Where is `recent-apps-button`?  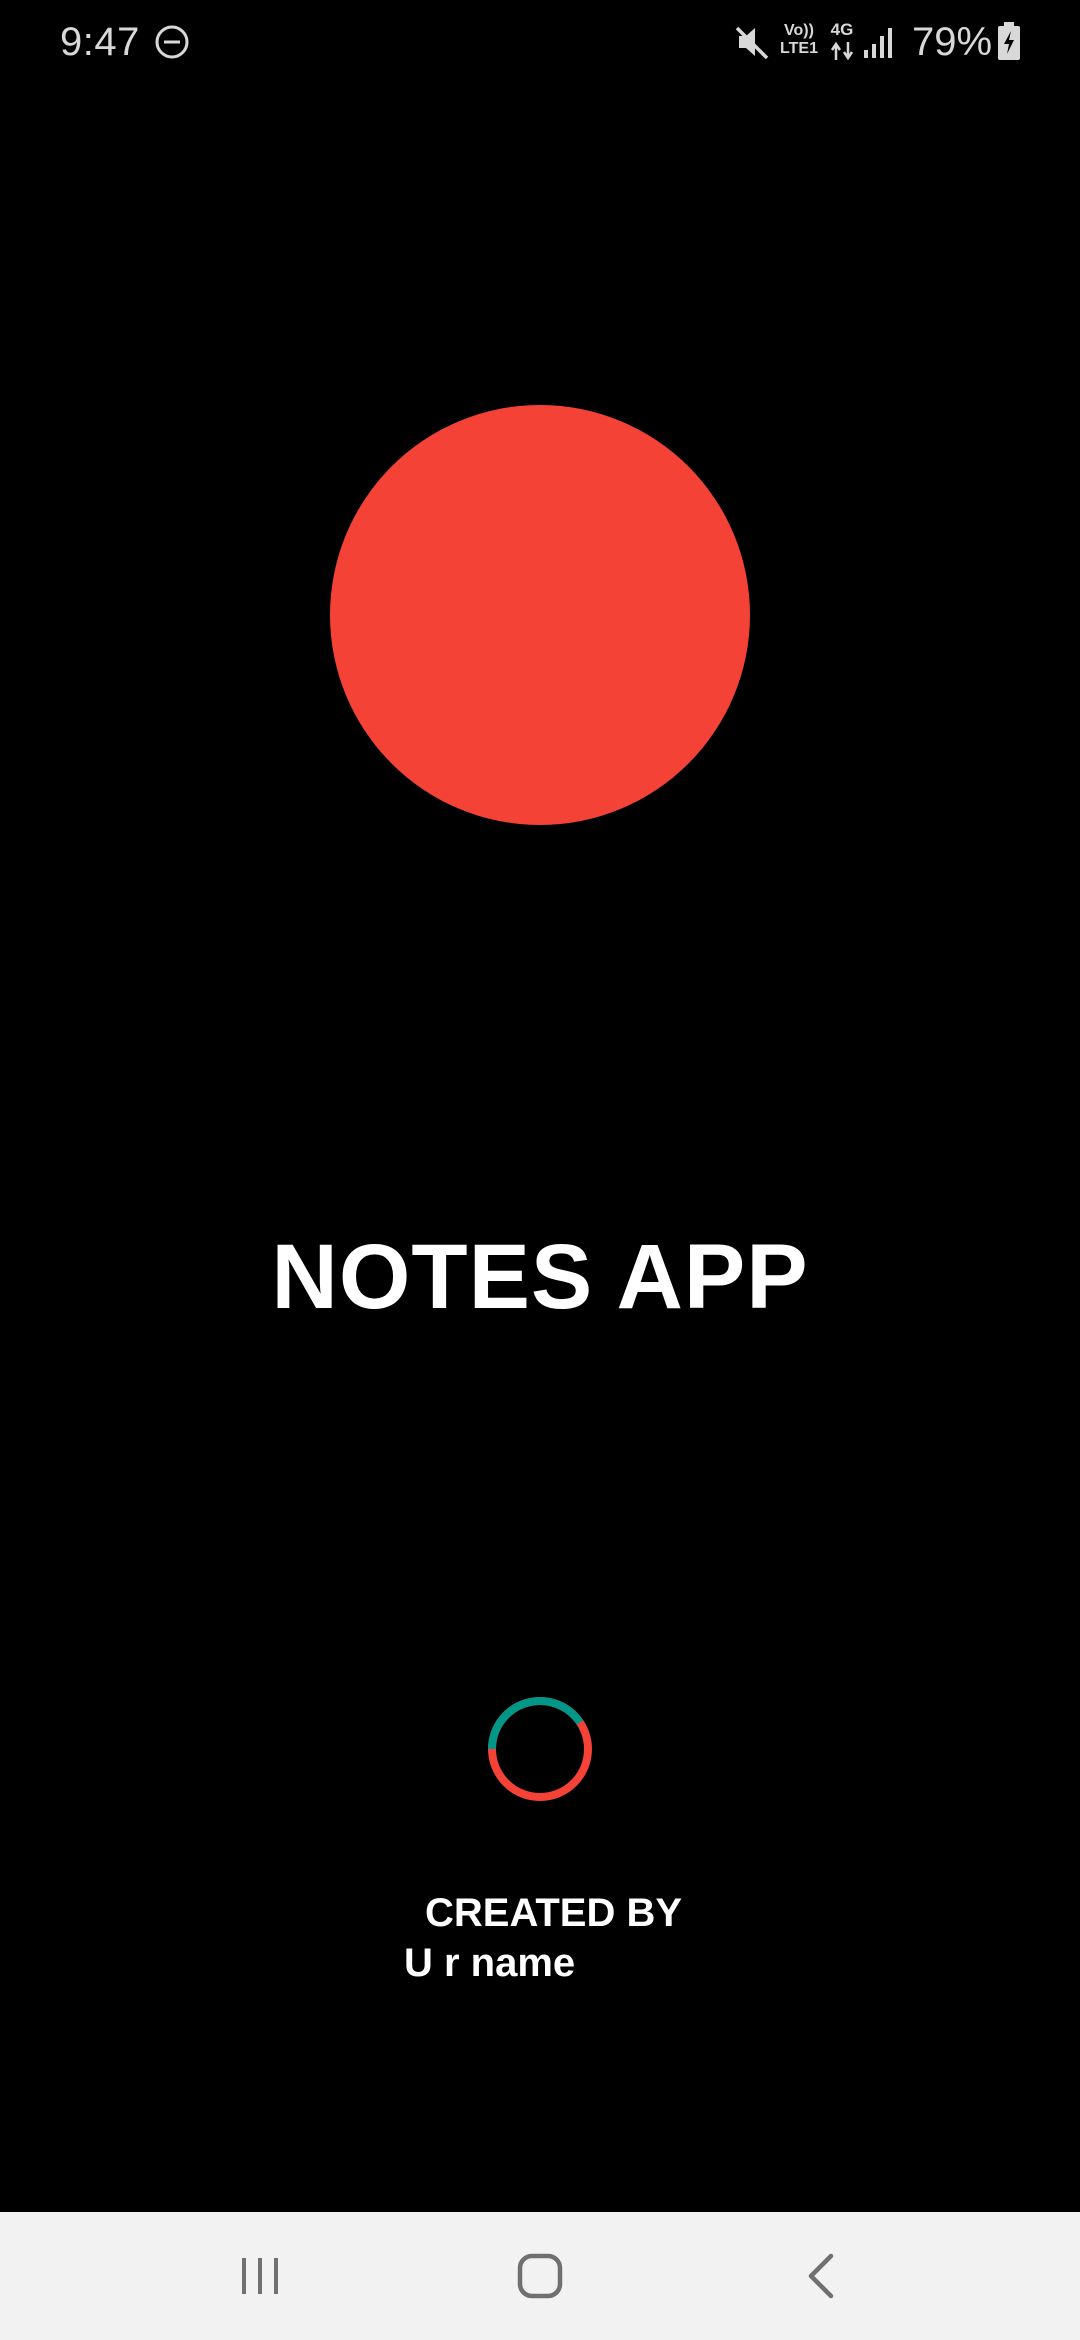 recent-apps-button is located at coordinates (260, 2276).